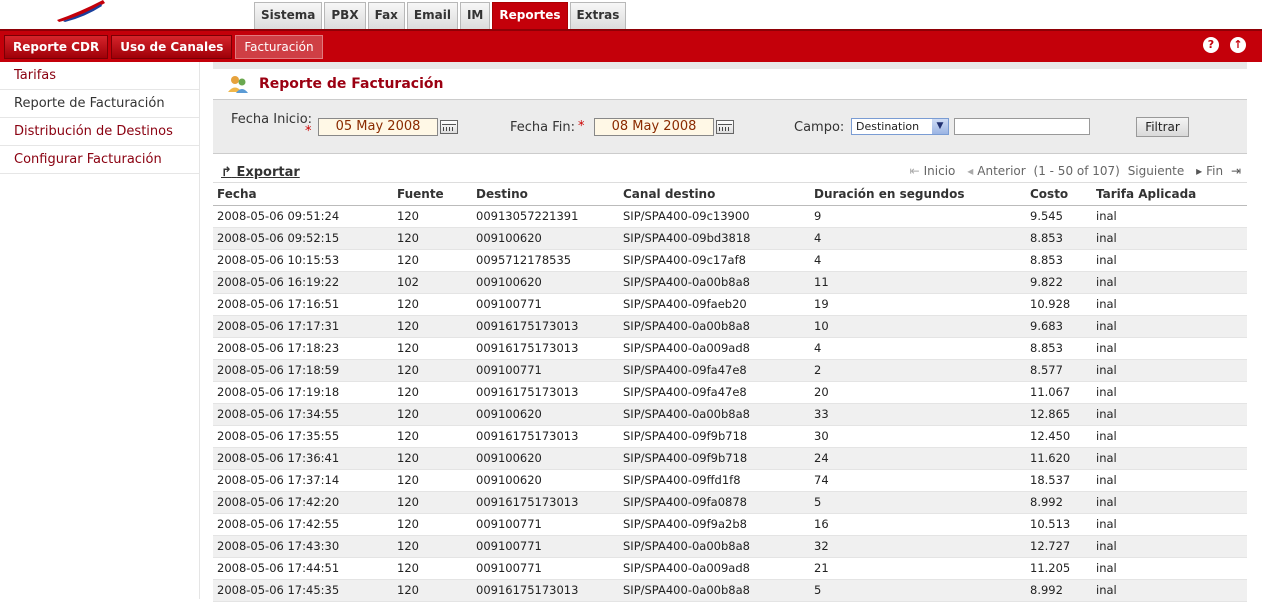 This screenshot has height=602, width=1262. Describe the element at coordinates (386, 15) in the screenshot. I see `tab-fax: Fax` at that location.